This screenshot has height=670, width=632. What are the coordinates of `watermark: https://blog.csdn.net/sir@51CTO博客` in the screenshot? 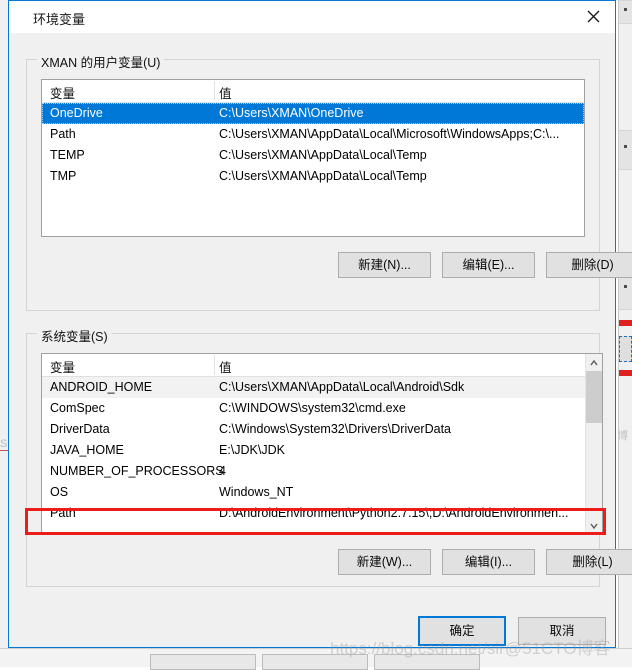 It's located at (470, 648).